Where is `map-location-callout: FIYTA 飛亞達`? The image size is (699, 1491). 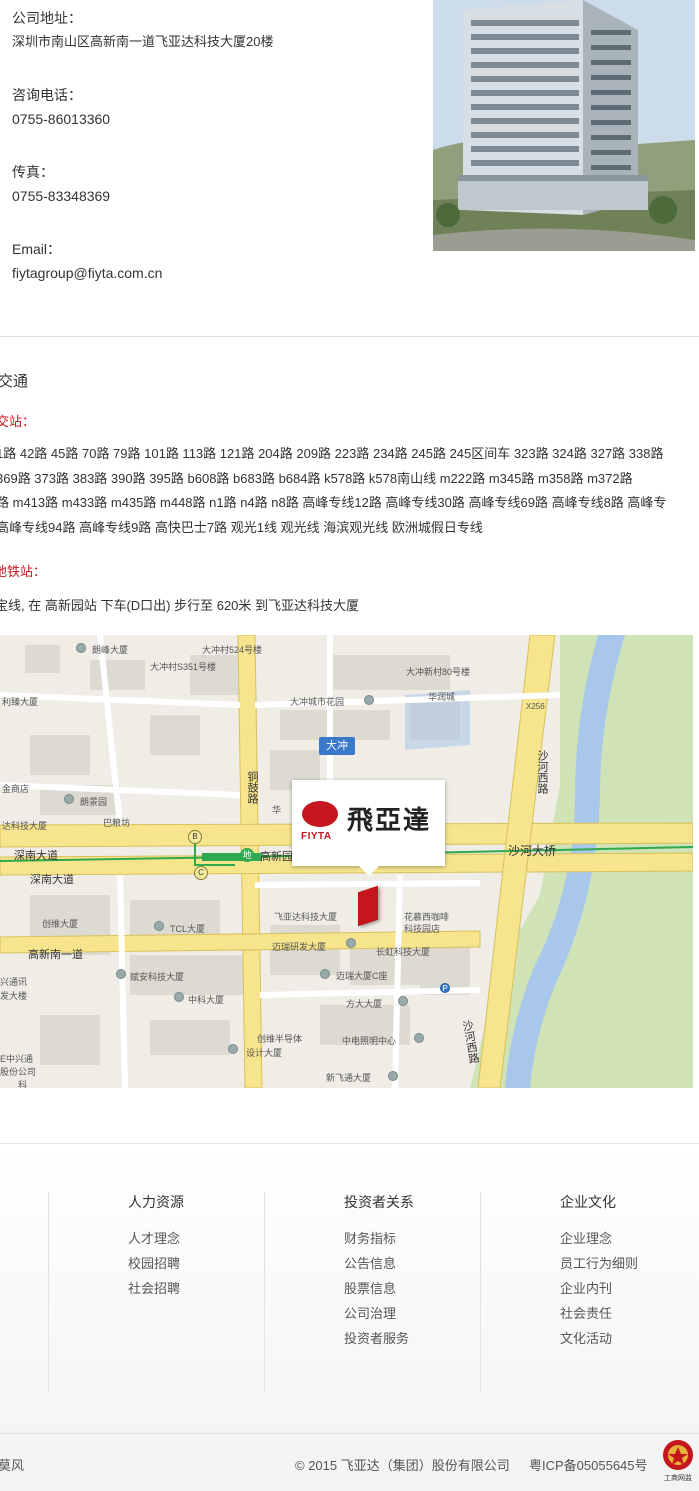
map-location-callout: FIYTA 飛亞達 is located at coordinates (368, 828).